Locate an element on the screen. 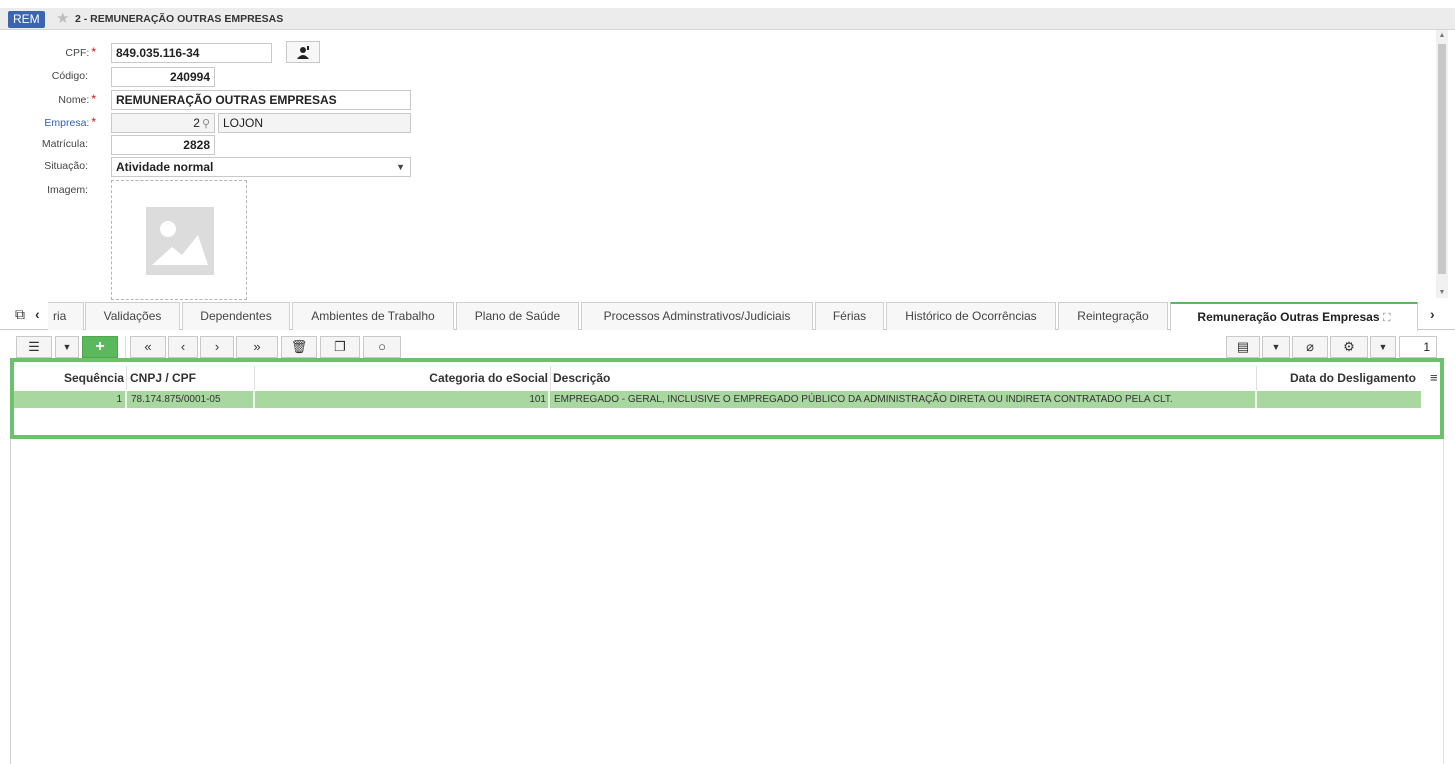  tab-ambientes-de-trabalho: Ambientes de Trabalho is located at coordinates (373, 316).